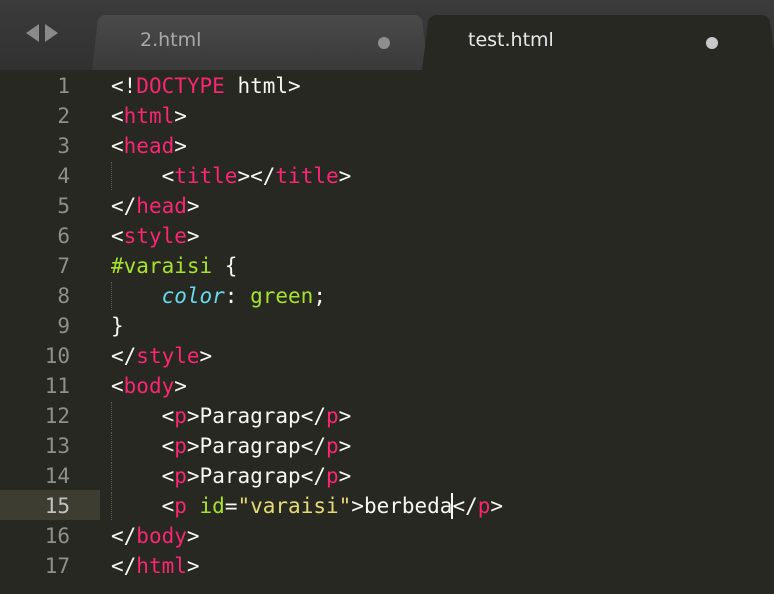 This screenshot has width=774, height=594. I want to click on tab-label-test-html: test.html, so click(511, 40).